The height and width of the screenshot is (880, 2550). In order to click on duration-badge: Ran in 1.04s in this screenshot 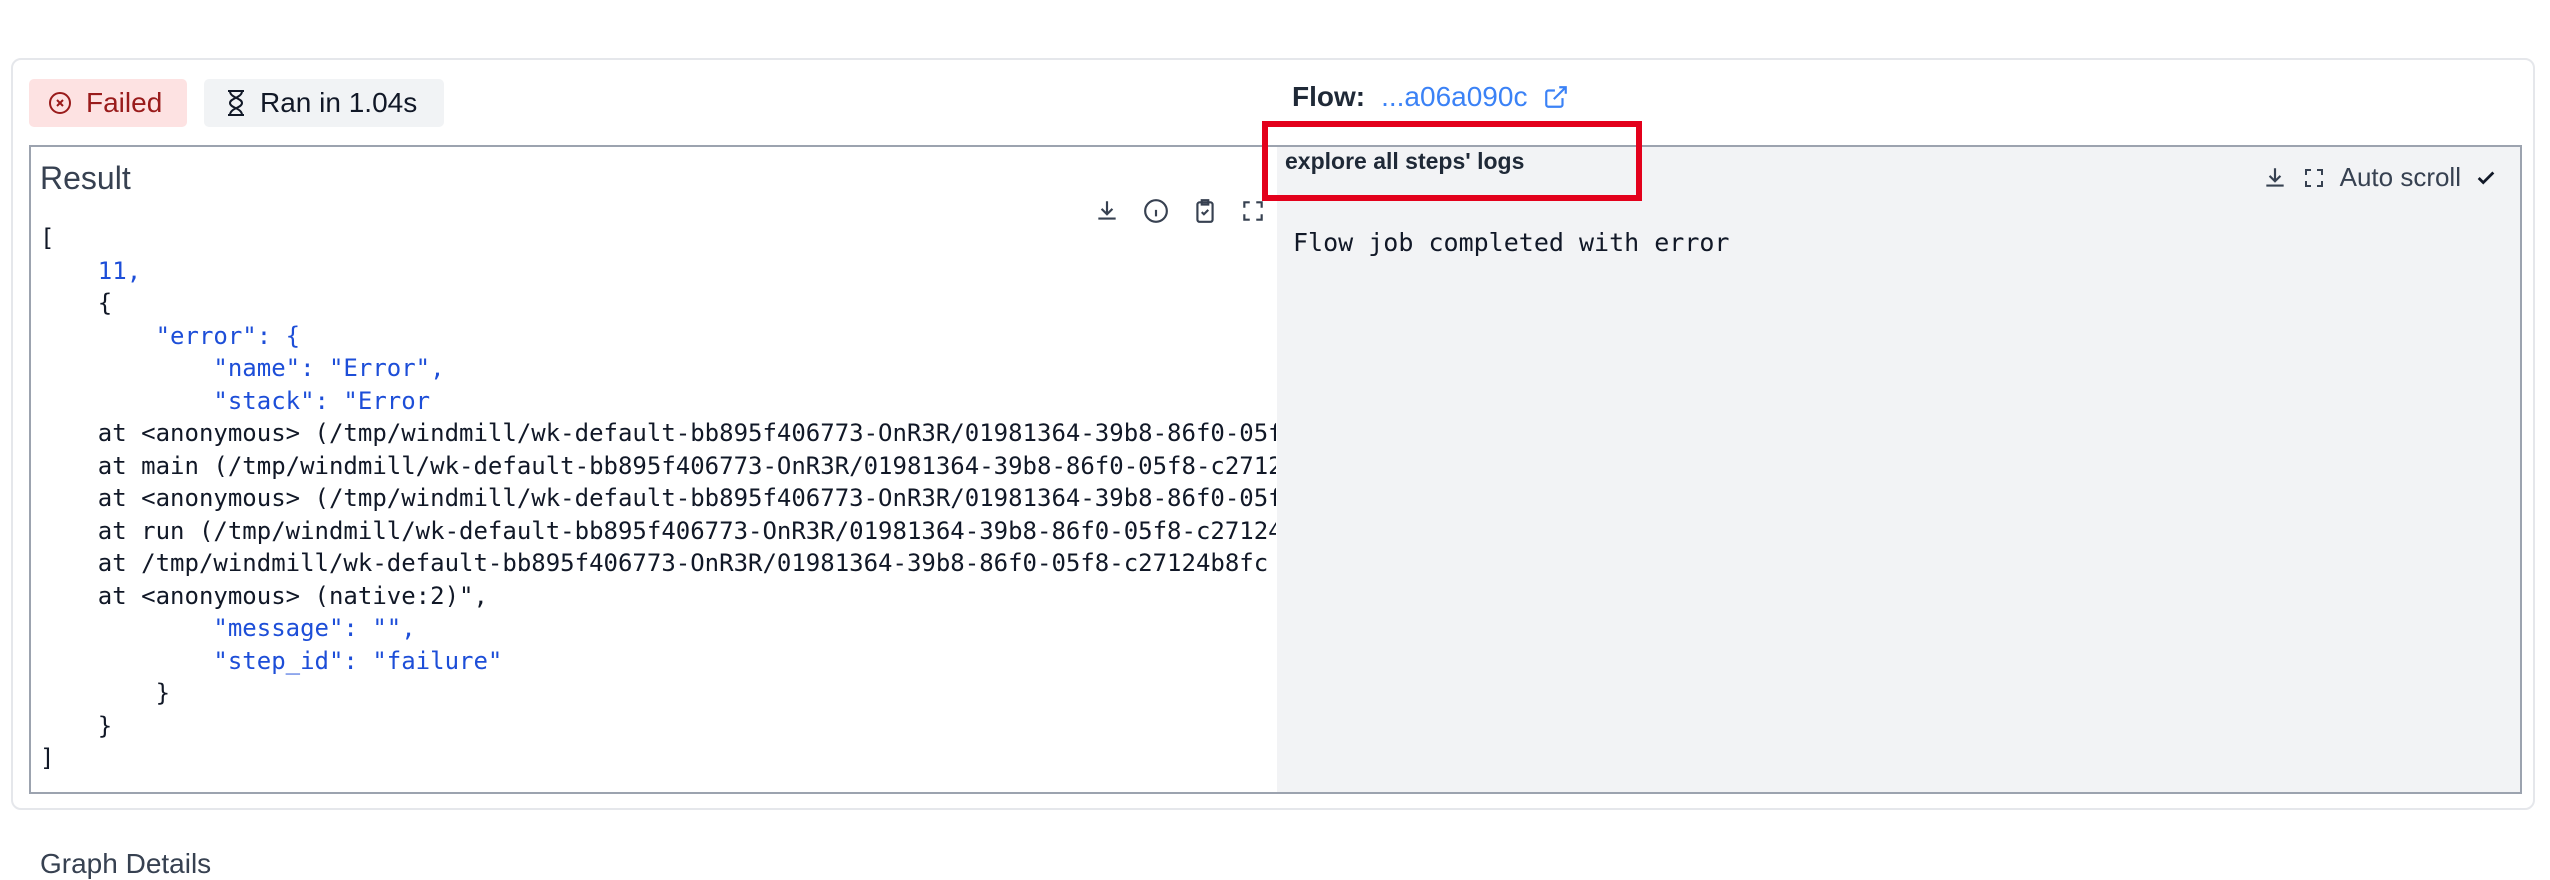, I will do `click(324, 103)`.